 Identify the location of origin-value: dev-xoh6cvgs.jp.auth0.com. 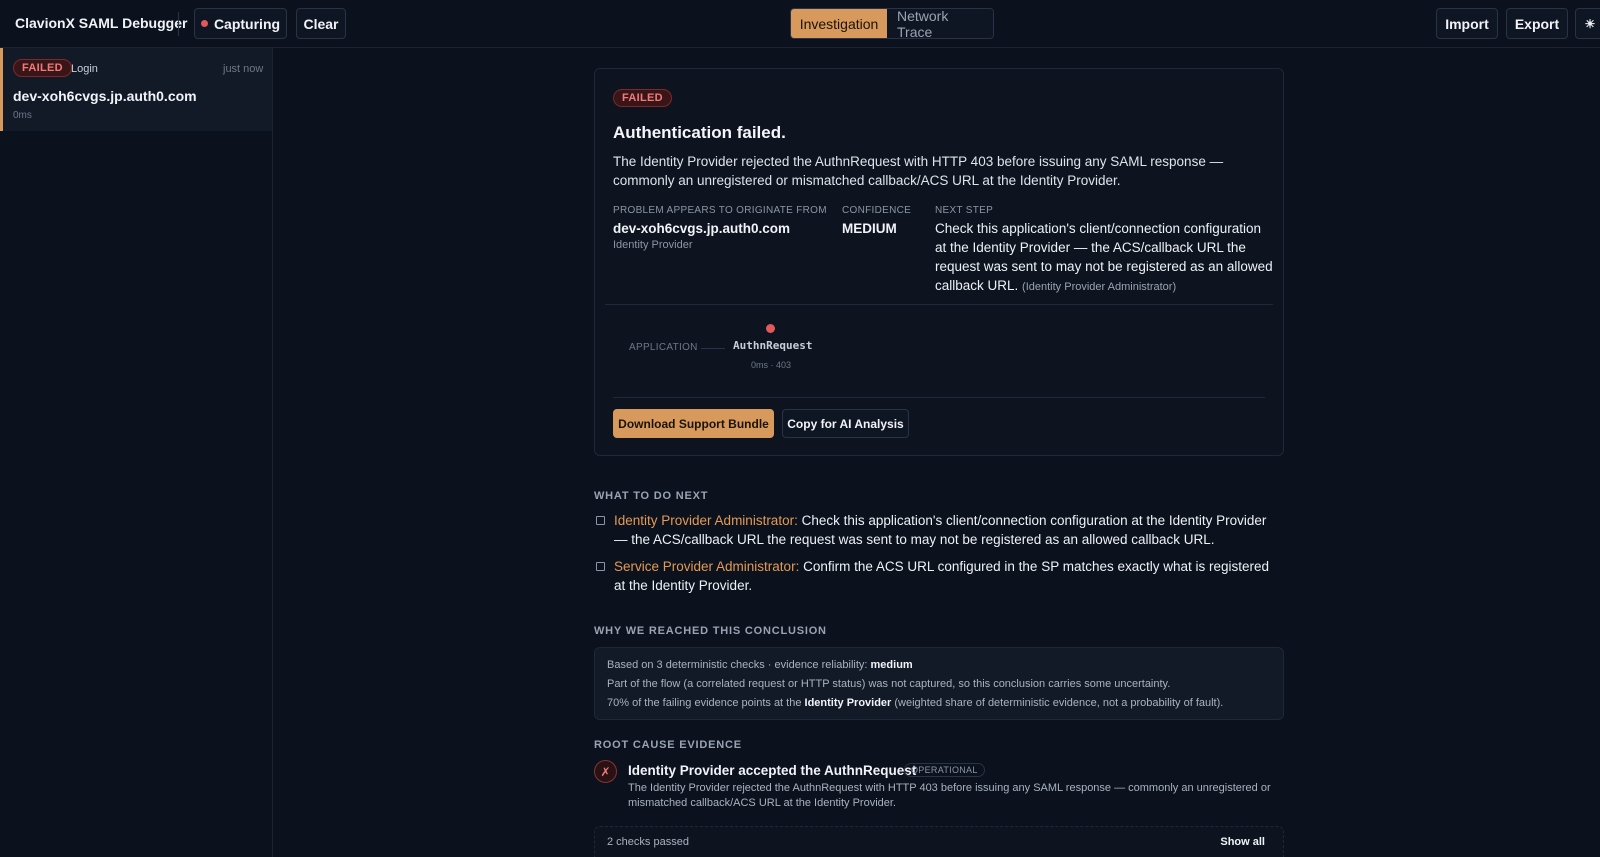
(702, 228).